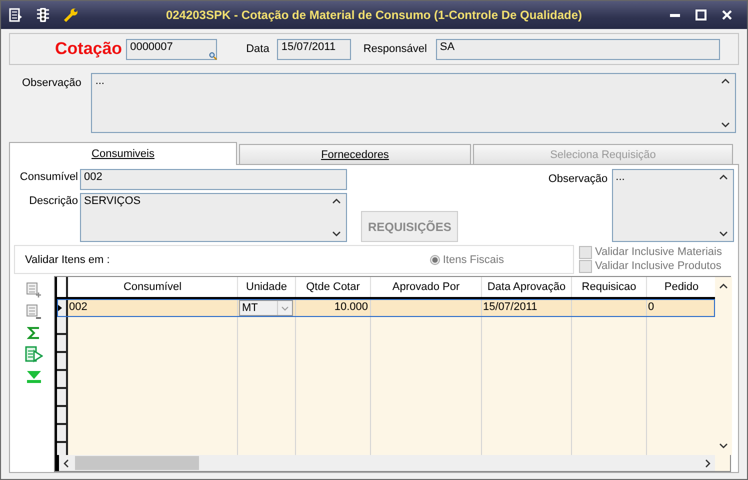 The width and height of the screenshot is (748, 480). Describe the element at coordinates (137, 463) in the screenshot. I see `scroll-thumb` at that location.